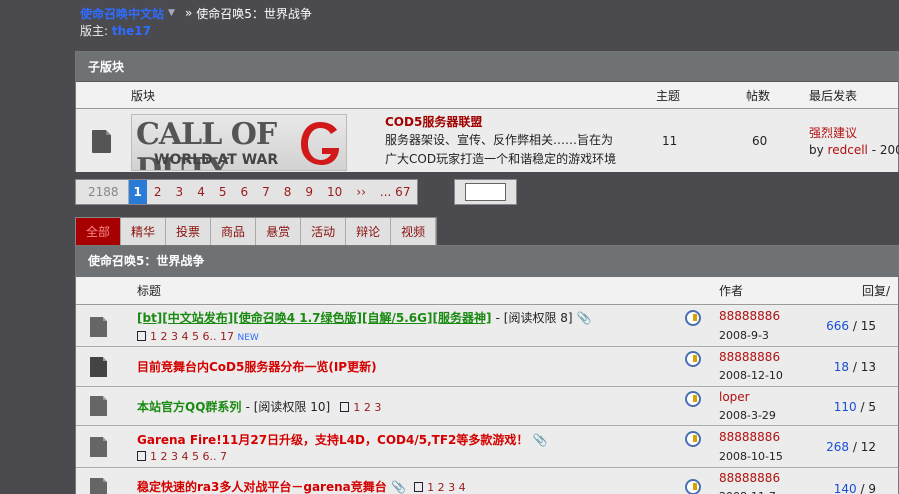 The height and width of the screenshot is (494, 899). Describe the element at coordinates (244, 192) in the screenshot. I see `page-link-6: 6` at that location.